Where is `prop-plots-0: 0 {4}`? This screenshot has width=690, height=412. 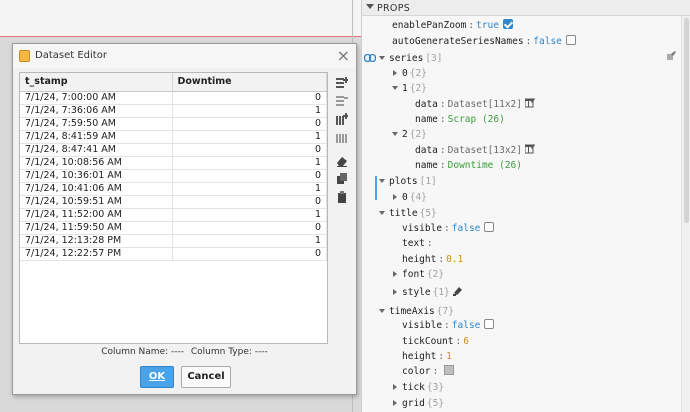 prop-plots-0: 0 {4} is located at coordinates (410, 198).